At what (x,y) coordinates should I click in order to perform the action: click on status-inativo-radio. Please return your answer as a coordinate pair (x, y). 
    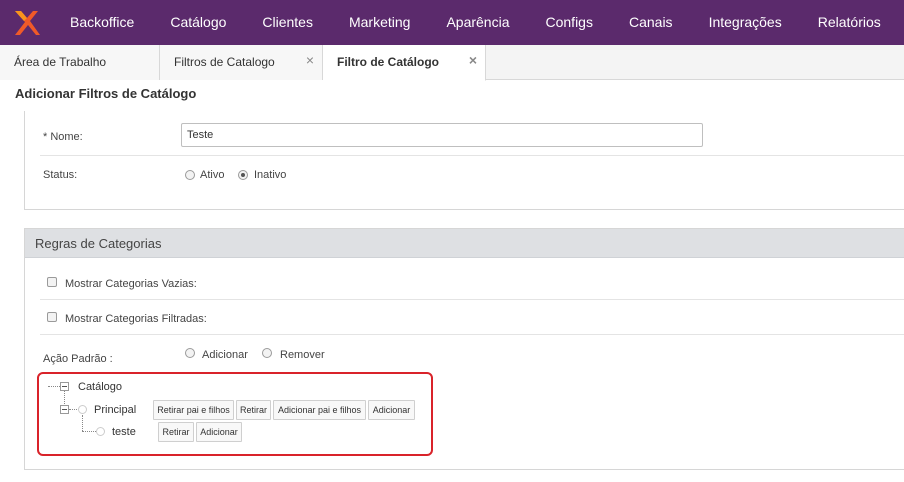
    Looking at the image, I should click on (243, 175).